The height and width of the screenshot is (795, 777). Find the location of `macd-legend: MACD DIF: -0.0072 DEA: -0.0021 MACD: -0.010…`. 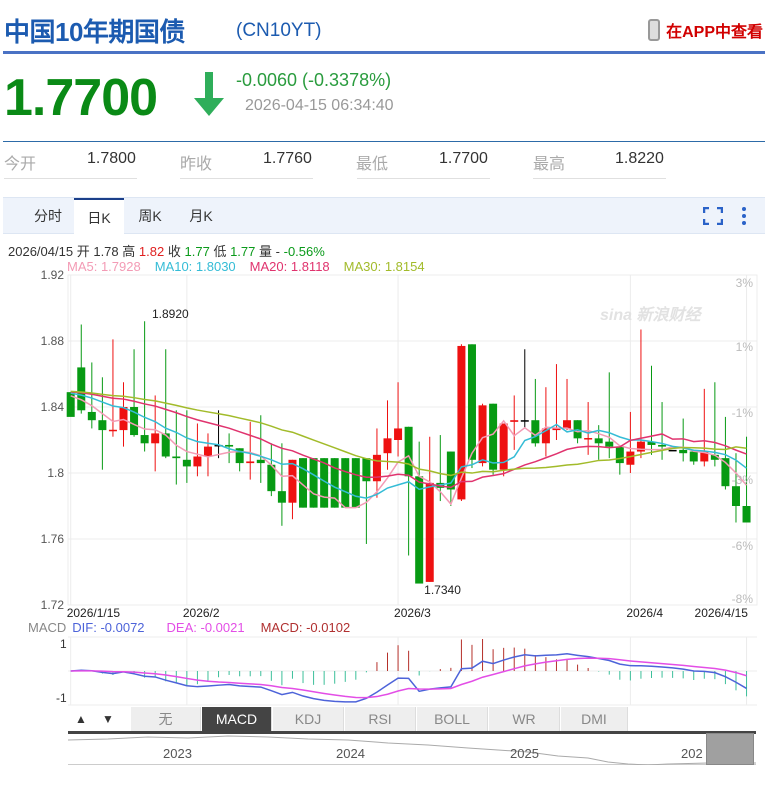

macd-legend: MACD DIF: -0.0072 DEA: -0.0021 MACD: -0.010… is located at coordinates (189, 627).